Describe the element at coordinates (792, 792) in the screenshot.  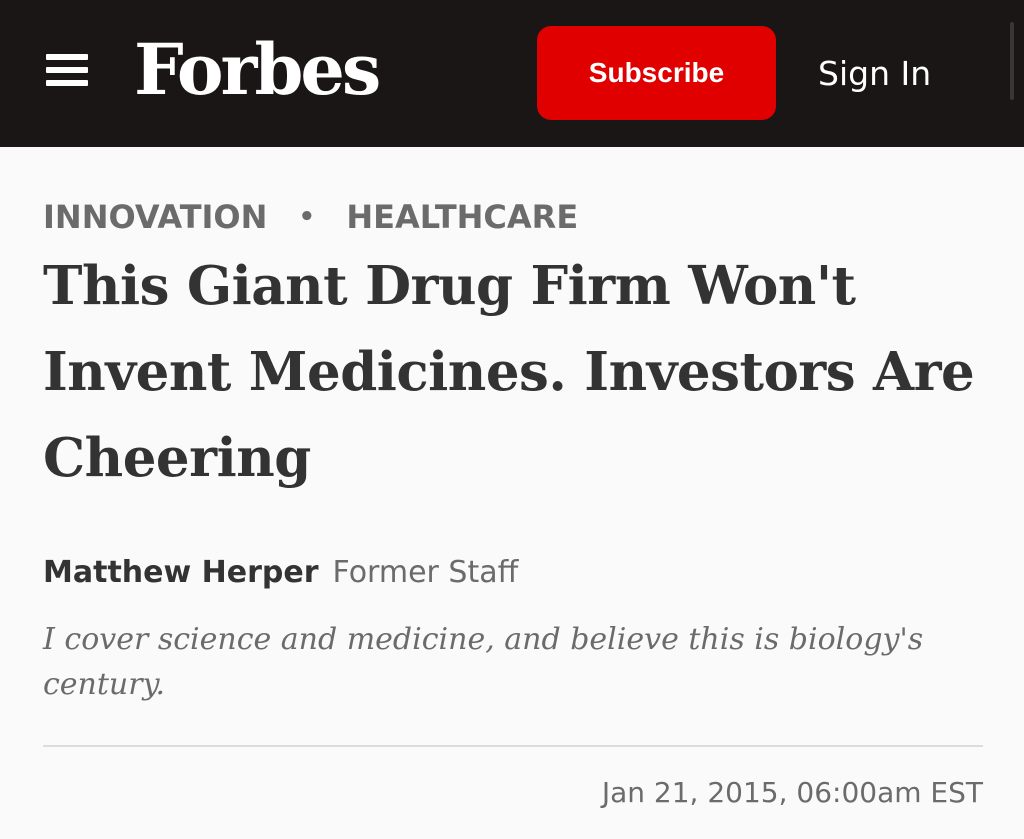
I see `publish-timestamp: Jan 21, 2015, 06:00am EST` at that location.